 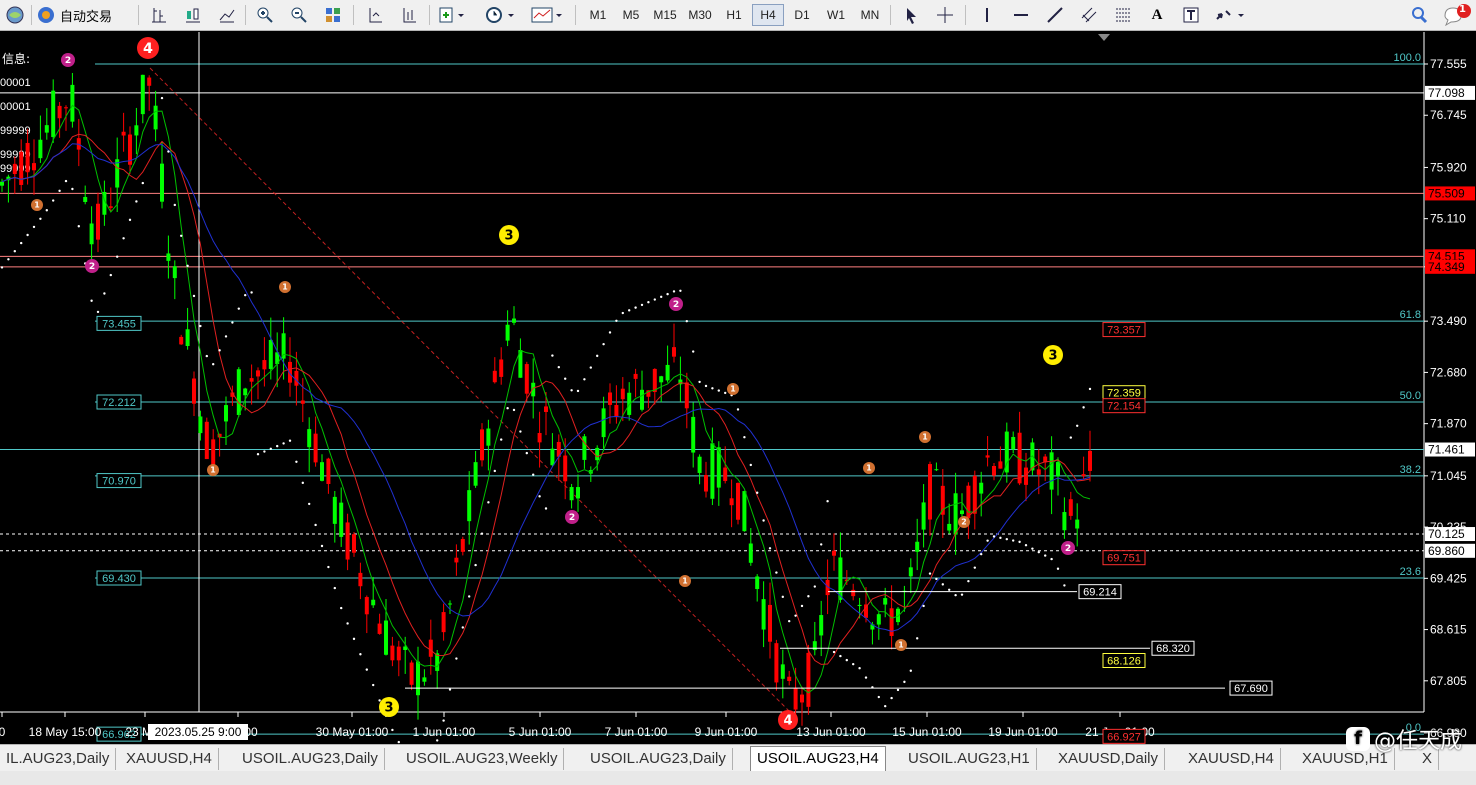 I want to click on timeframe-m5-button: M5, so click(x=631, y=15).